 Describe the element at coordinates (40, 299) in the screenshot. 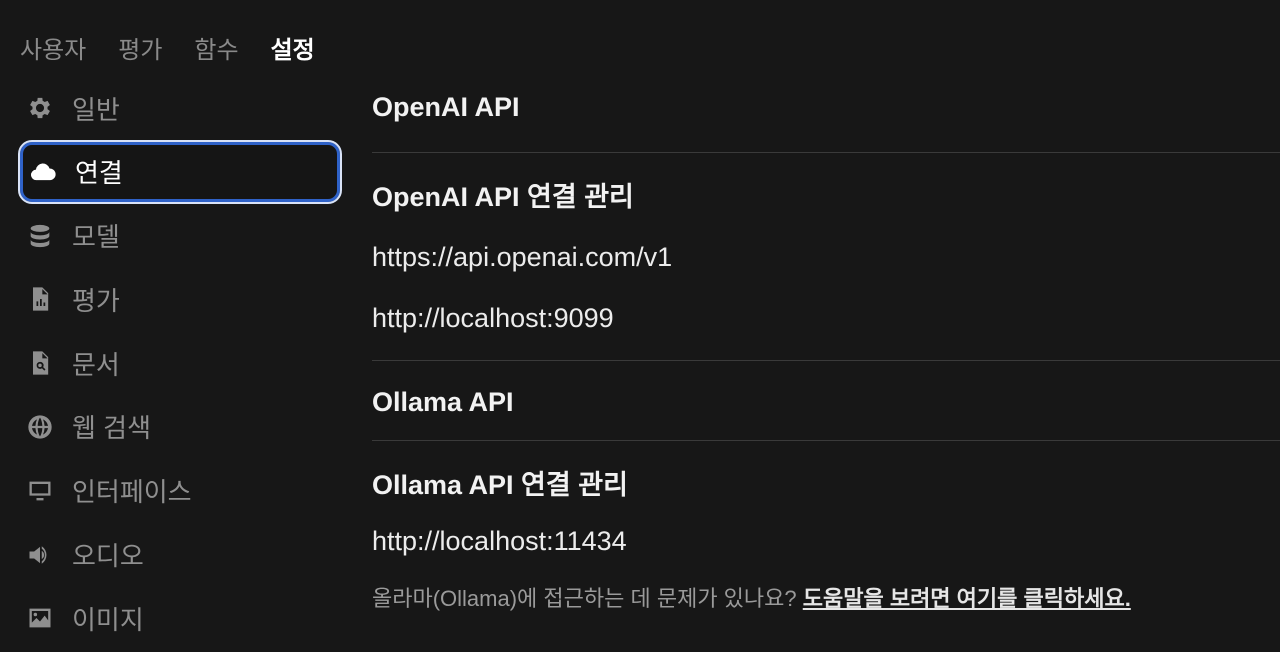

I see `document-chart-icon` at that location.